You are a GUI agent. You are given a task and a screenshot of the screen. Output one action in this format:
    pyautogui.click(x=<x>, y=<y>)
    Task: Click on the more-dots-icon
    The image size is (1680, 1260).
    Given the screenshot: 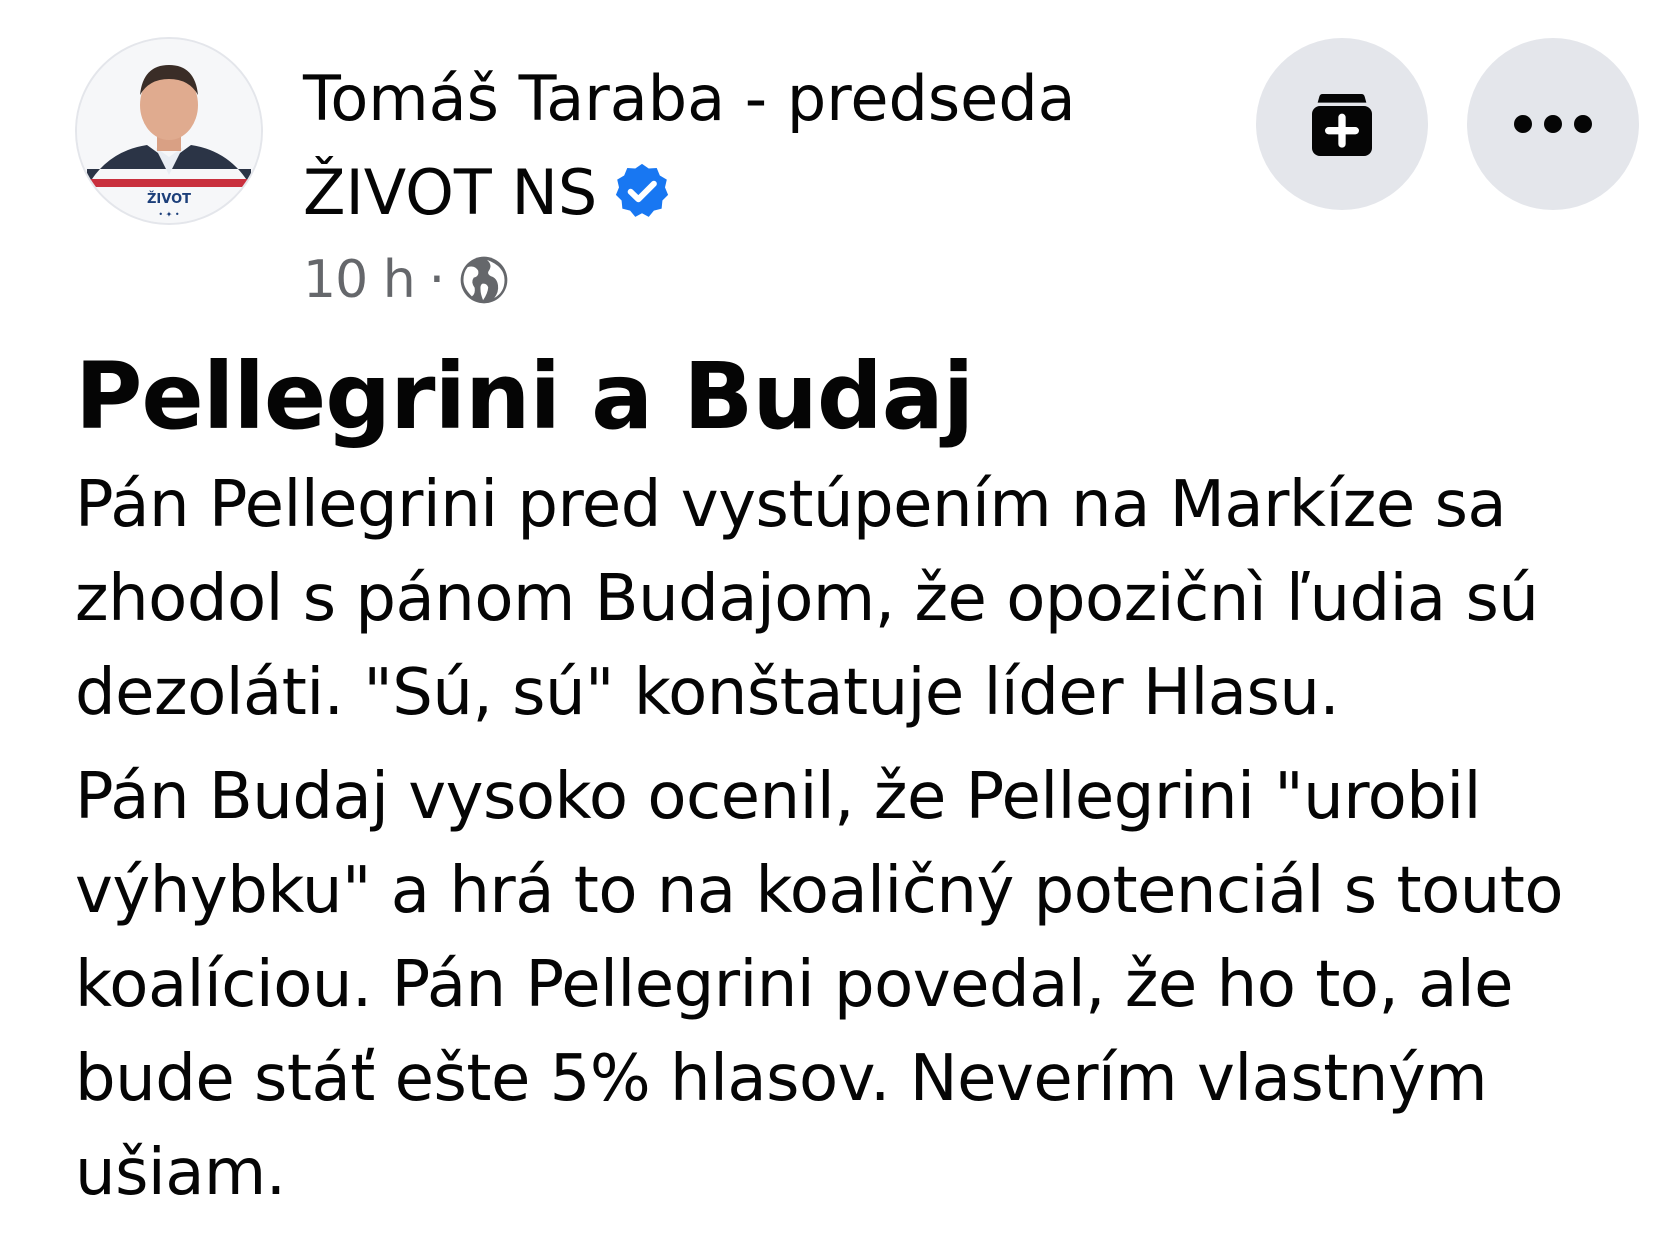 What is the action you would take?
    pyautogui.click(x=1553, y=124)
    